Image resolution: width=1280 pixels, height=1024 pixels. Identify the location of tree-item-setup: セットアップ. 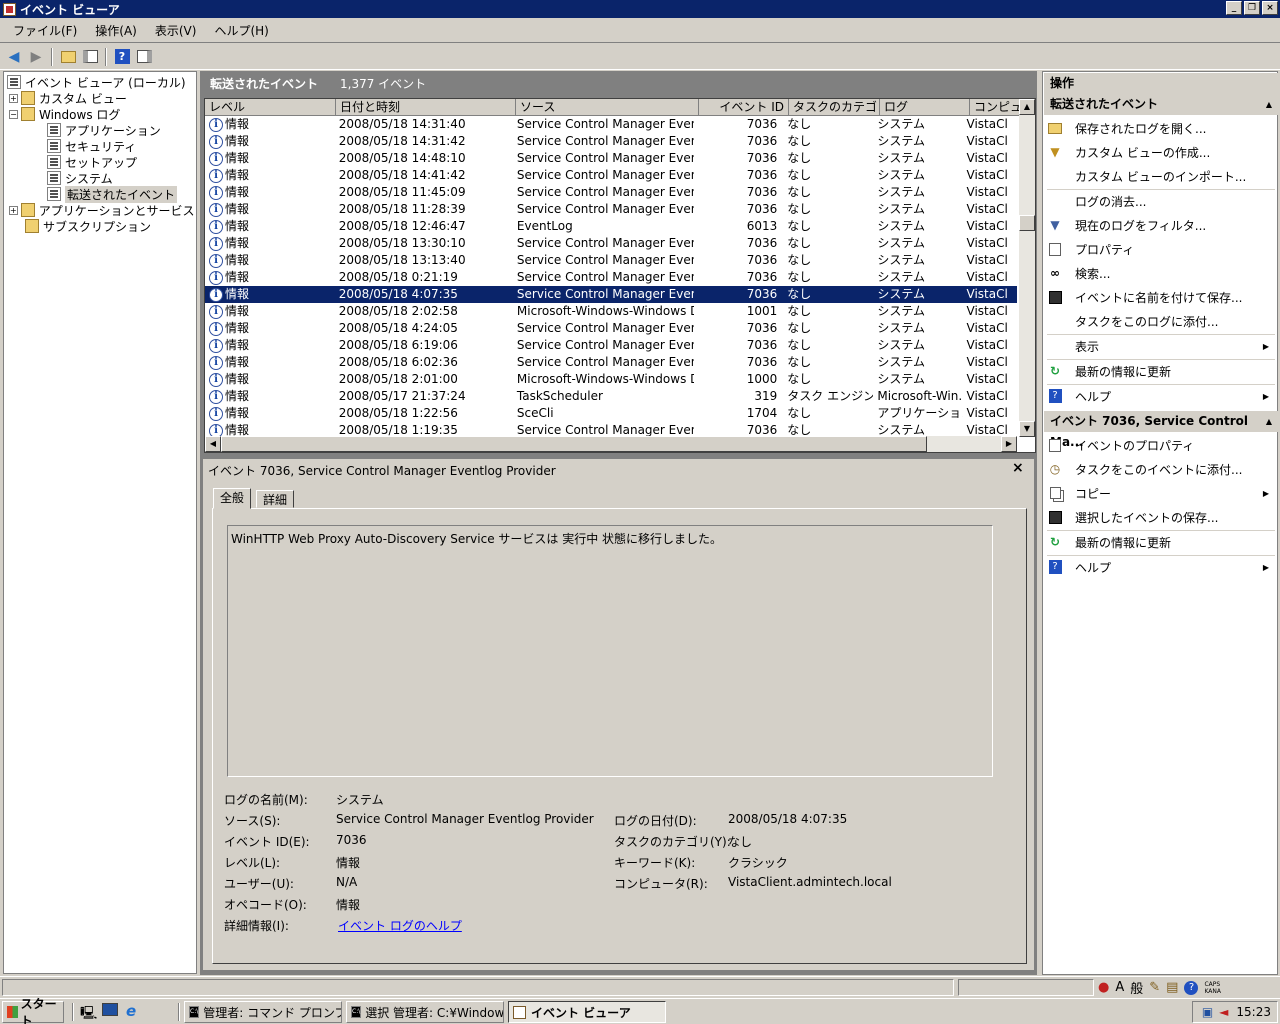
(100, 162).